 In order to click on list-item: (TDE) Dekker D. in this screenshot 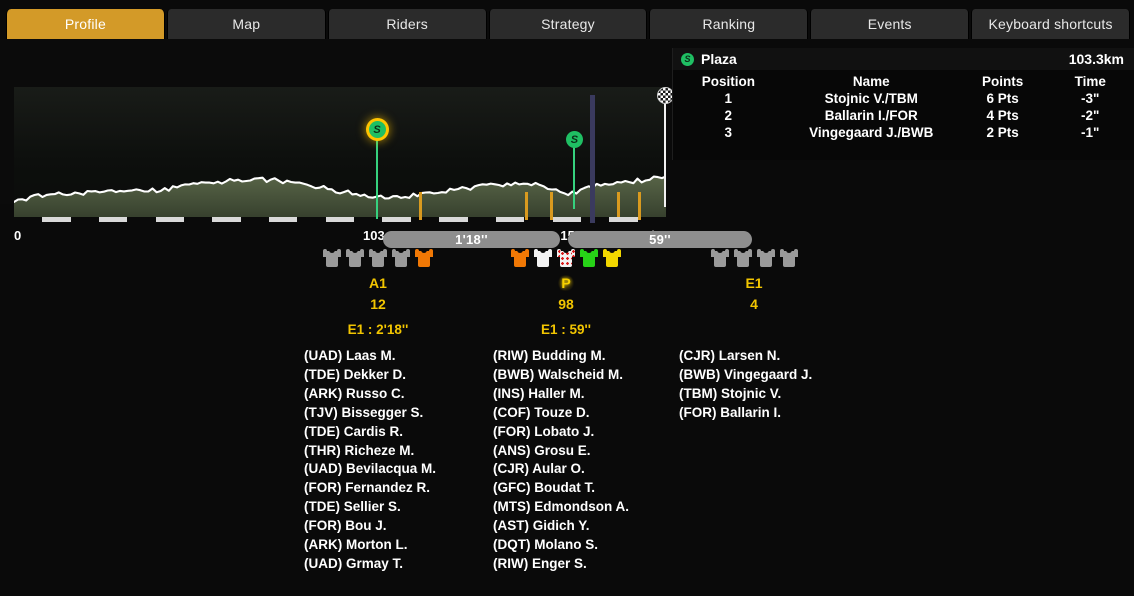, I will do `click(370, 375)`.